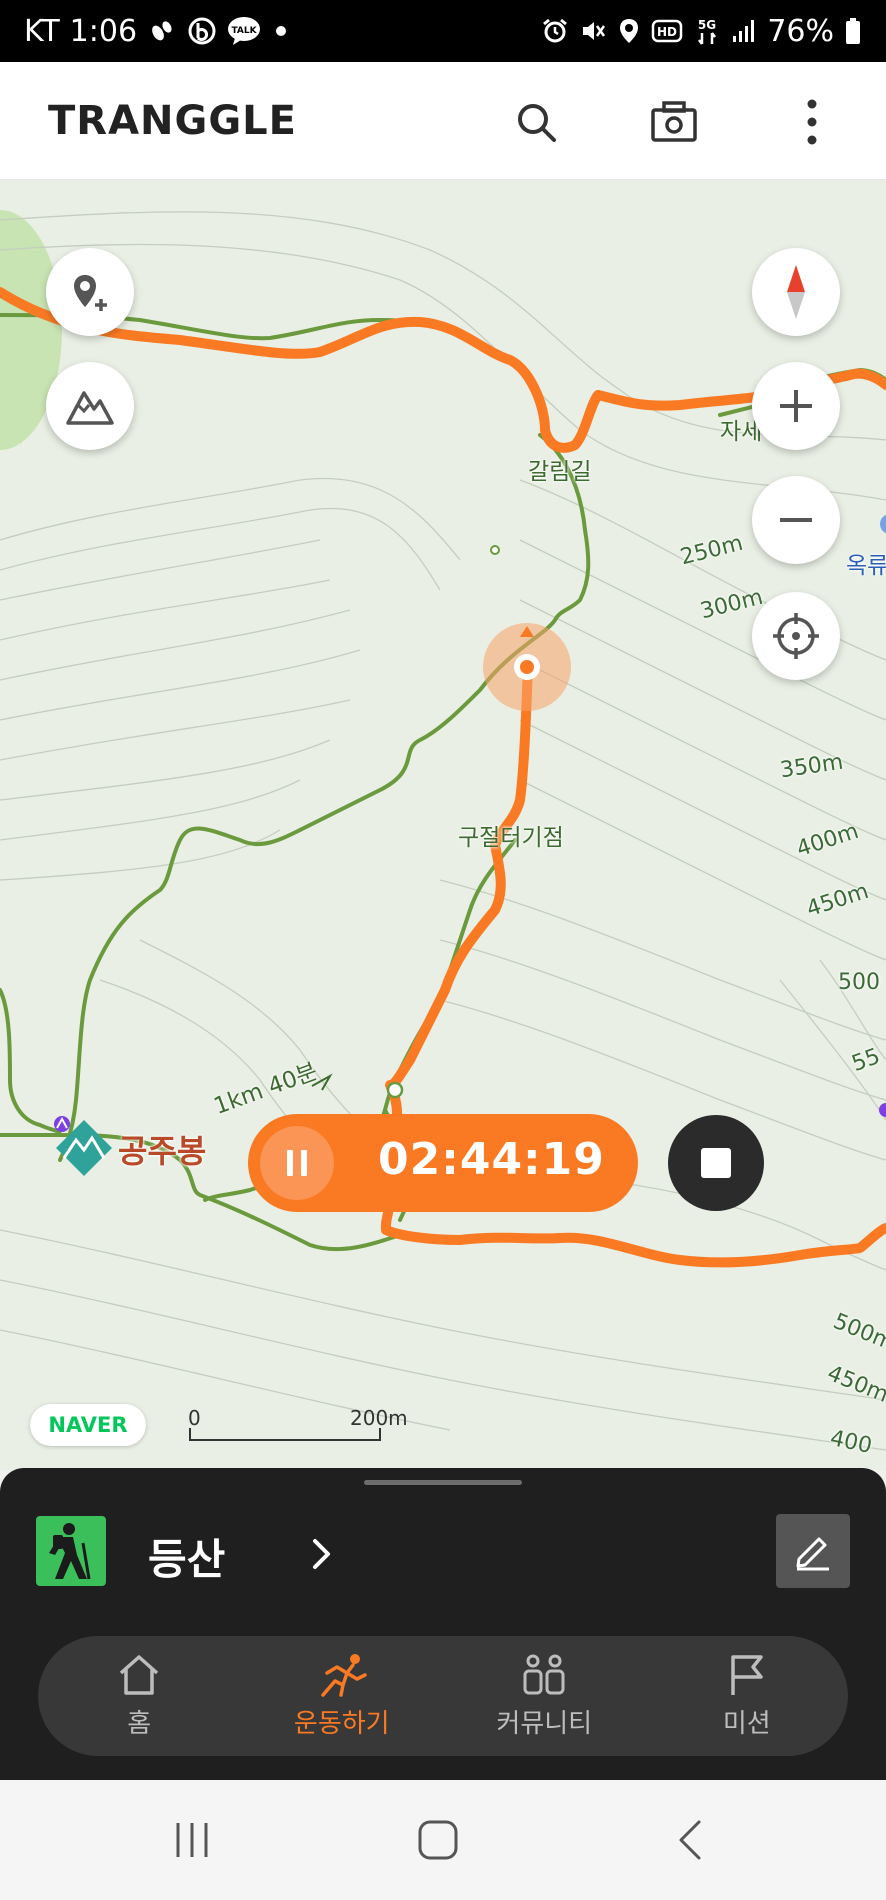  What do you see at coordinates (172, 121) in the screenshot?
I see `app-logo: TRANGGLE` at bounding box center [172, 121].